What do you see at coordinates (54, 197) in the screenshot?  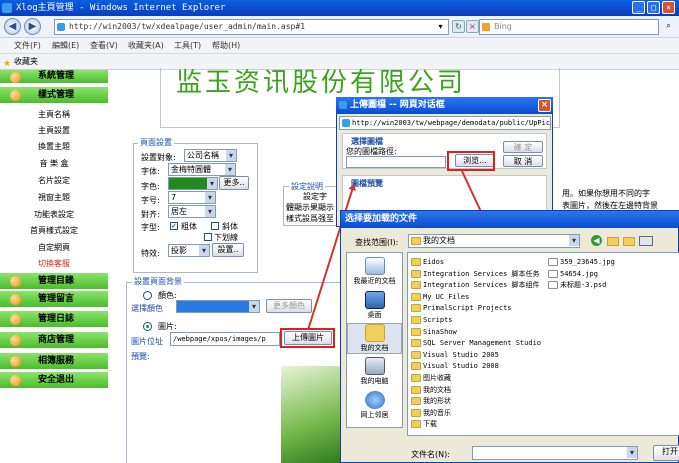 I see `sidebar-sub-window-theme: 視窗主題` at bounding box center [54, 197].